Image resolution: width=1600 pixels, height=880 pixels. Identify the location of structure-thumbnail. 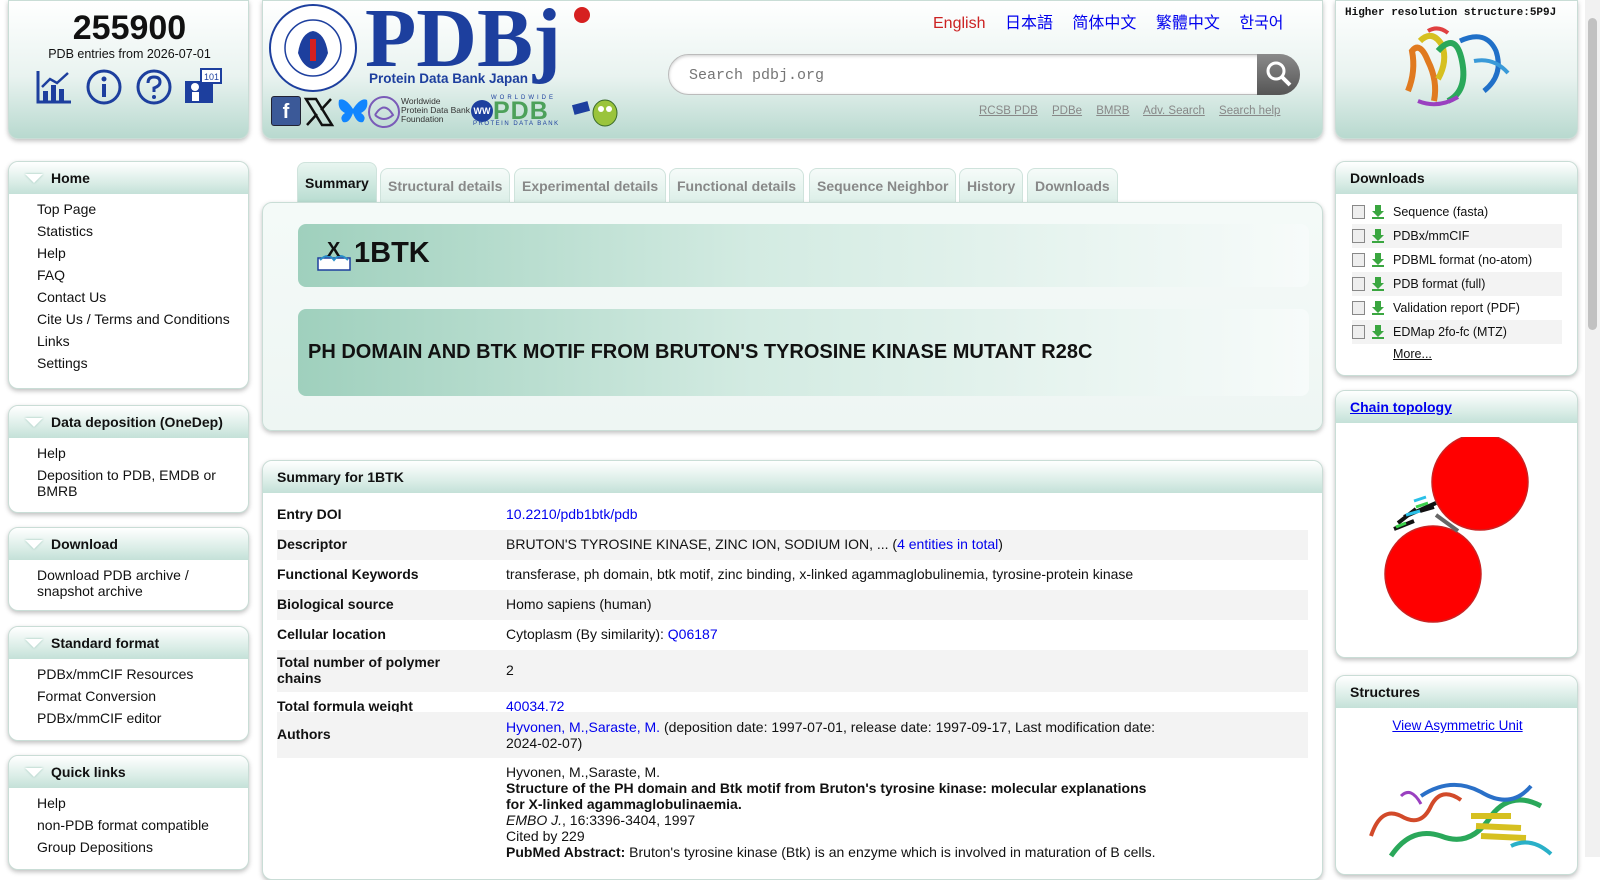
(1461, 821).